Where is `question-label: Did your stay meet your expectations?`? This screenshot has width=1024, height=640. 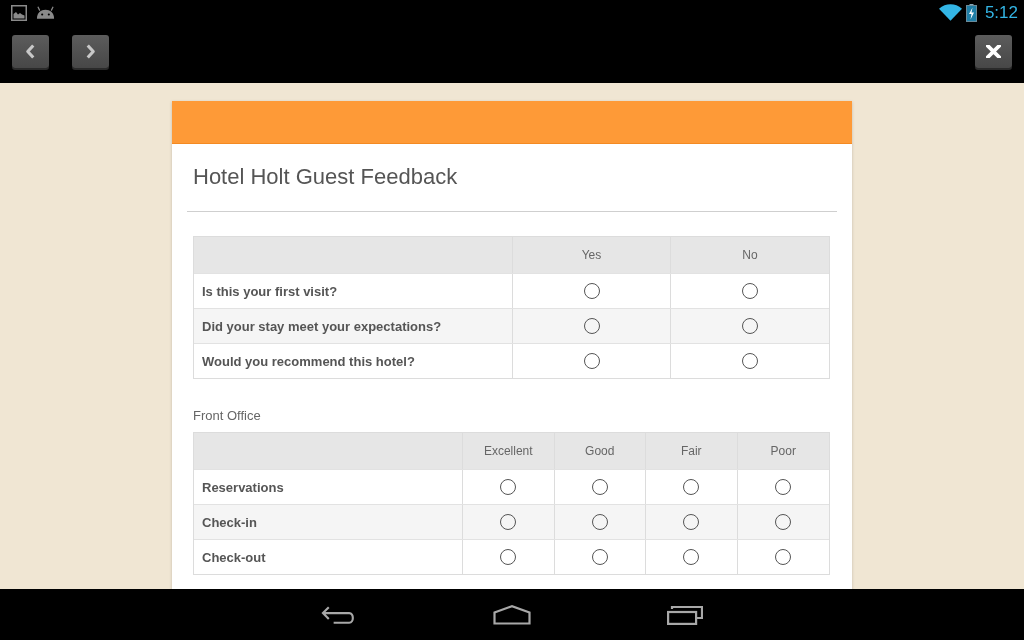 question-label: Did your stay meet your expectations? is located at coordinates (322, 326).